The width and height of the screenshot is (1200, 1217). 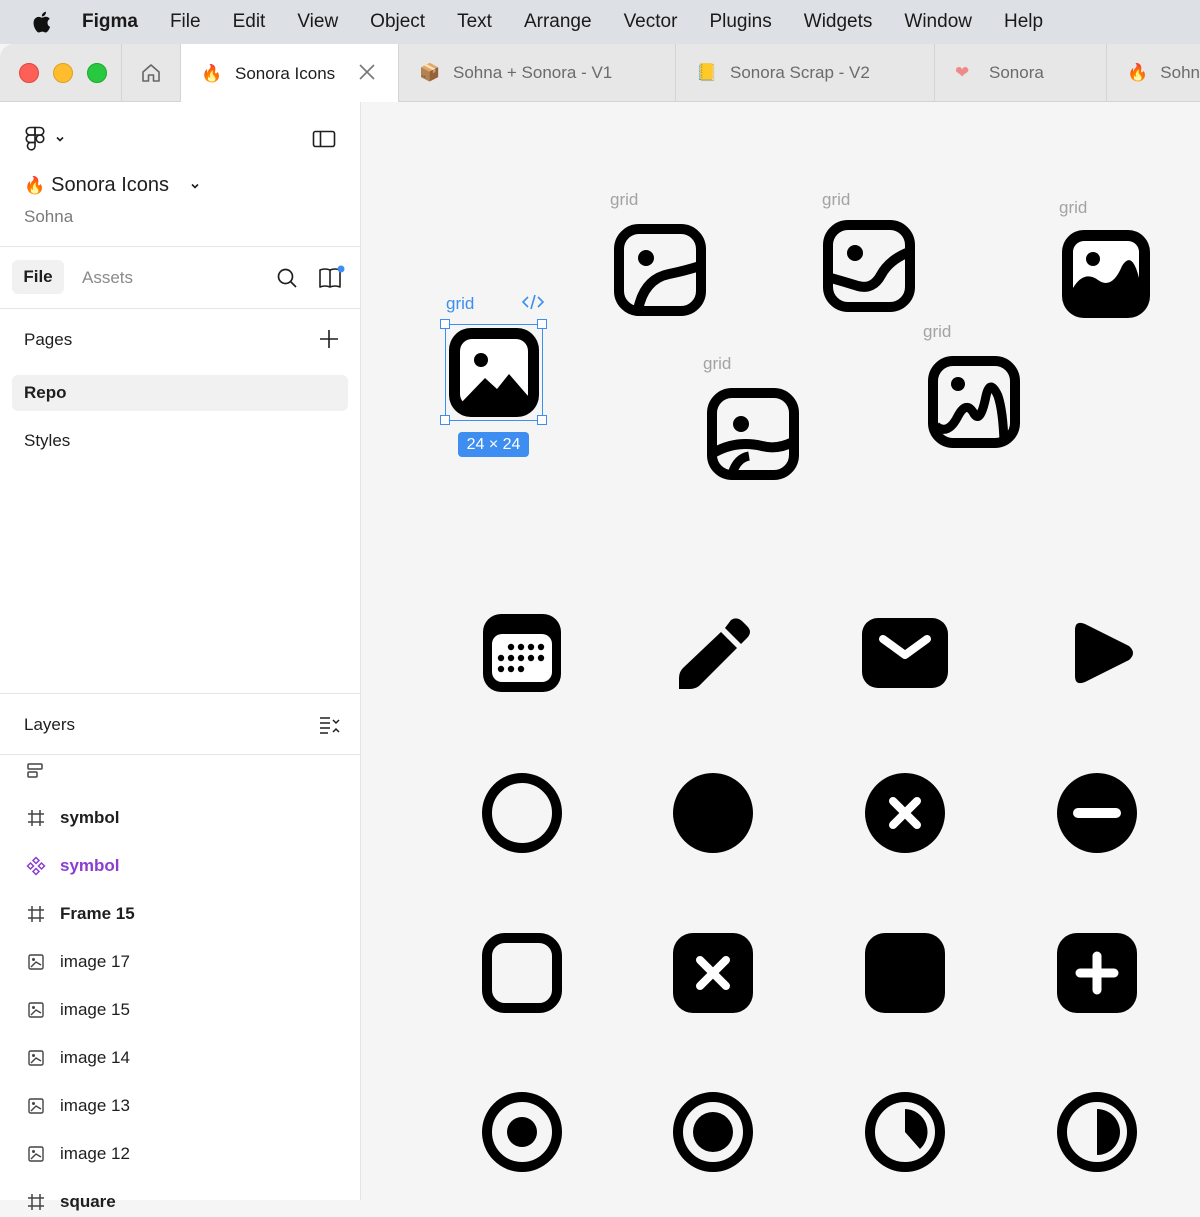 I want to click on square-filled-icon, so click(x=905, y=973).